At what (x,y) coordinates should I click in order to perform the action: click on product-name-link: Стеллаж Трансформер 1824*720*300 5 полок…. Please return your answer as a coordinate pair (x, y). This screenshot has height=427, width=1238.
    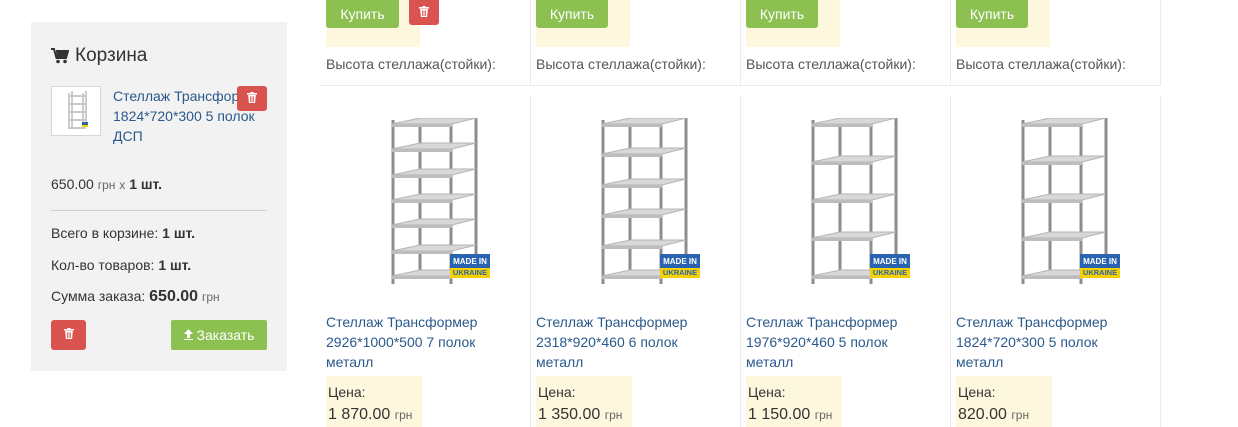
    Looking at the image, I should click on (1051, 342).